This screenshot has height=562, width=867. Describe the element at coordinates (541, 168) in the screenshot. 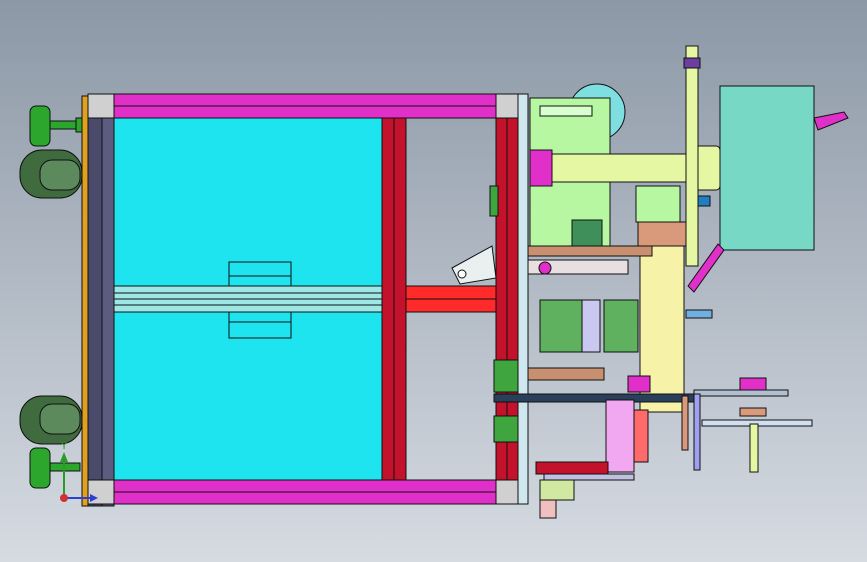

I see `magenta-connector` at that location.